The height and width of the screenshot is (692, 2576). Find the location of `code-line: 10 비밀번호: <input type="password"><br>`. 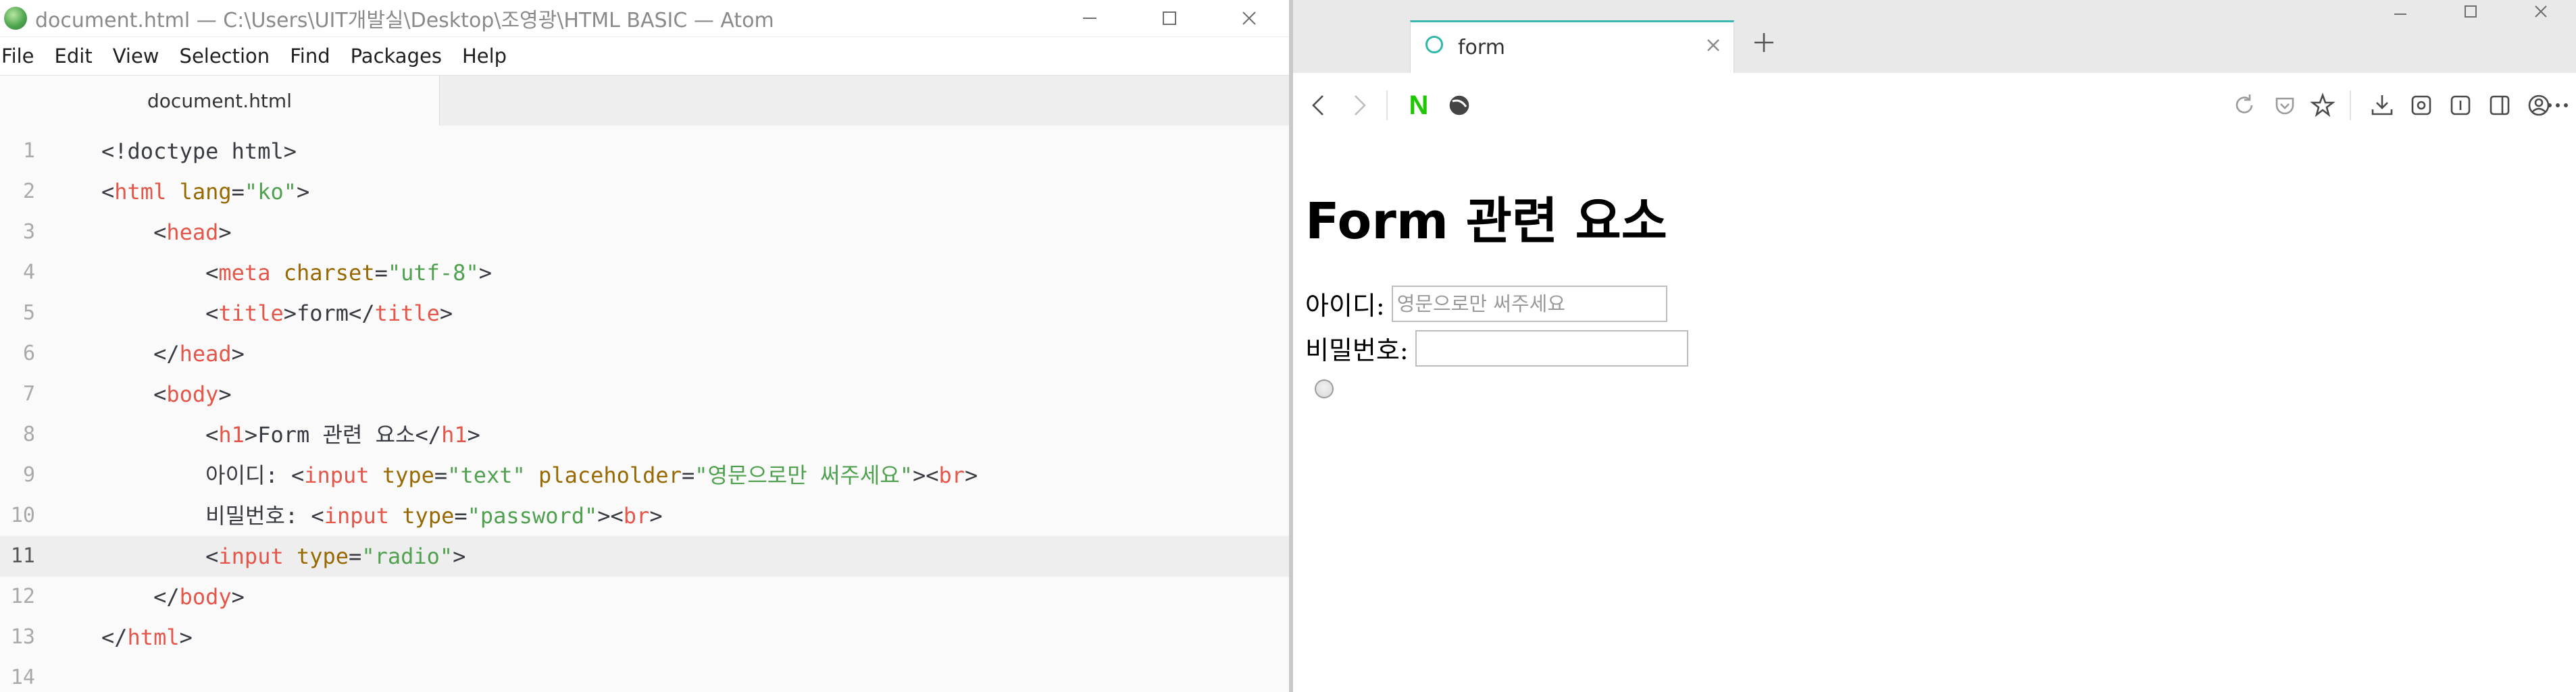

code-line: 10 비밀번호: <input type="password"><br> is located at coordinates (644, 516).